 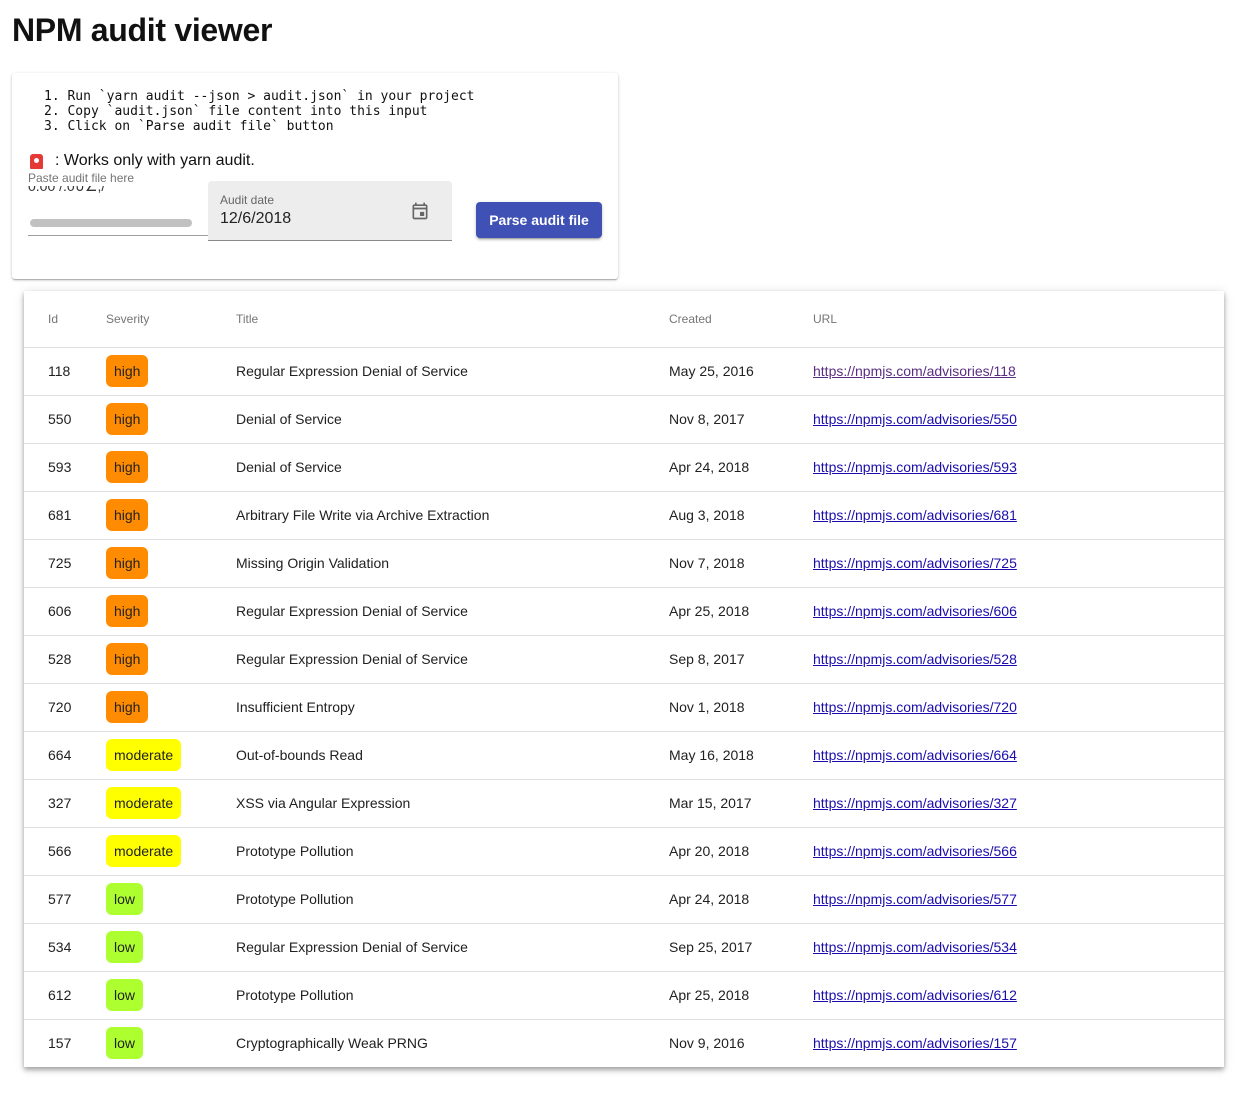 What do you see at coordinates (171, 319) in the screenshot?
I see `header-severity: Severity` at bounding box center [171, 319].